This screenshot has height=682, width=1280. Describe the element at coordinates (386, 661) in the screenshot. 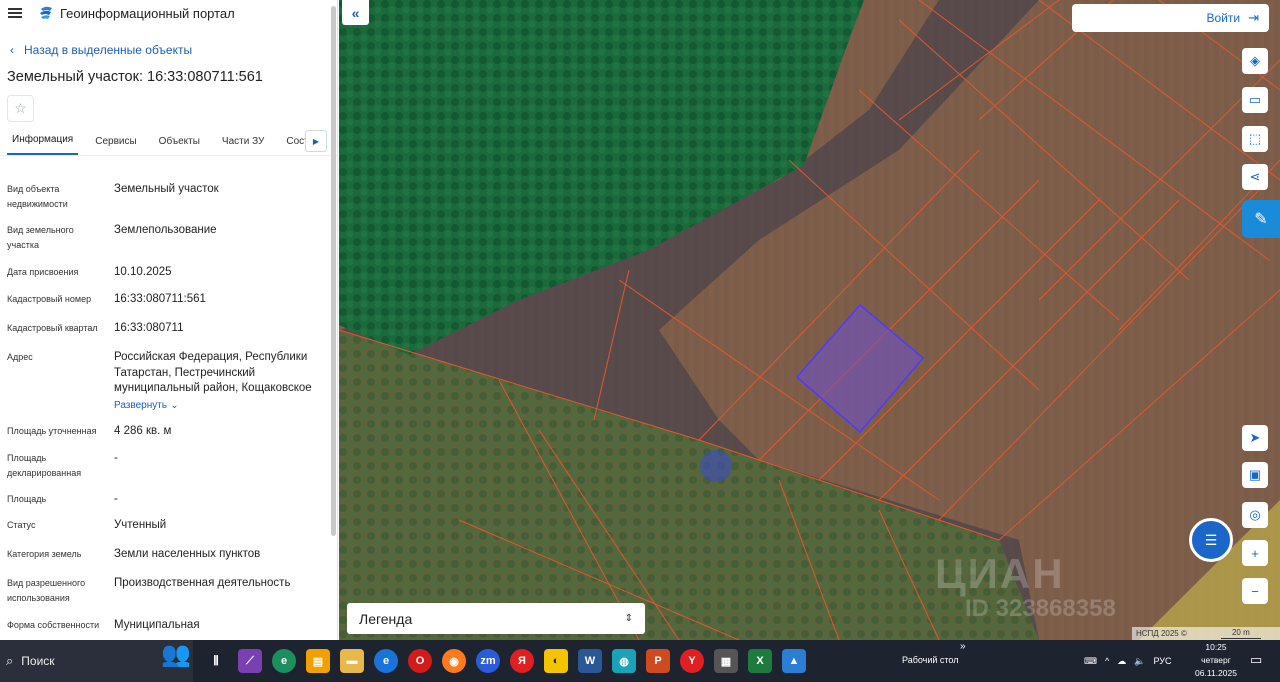

I see `internet-explorer-icon: e` at that location.